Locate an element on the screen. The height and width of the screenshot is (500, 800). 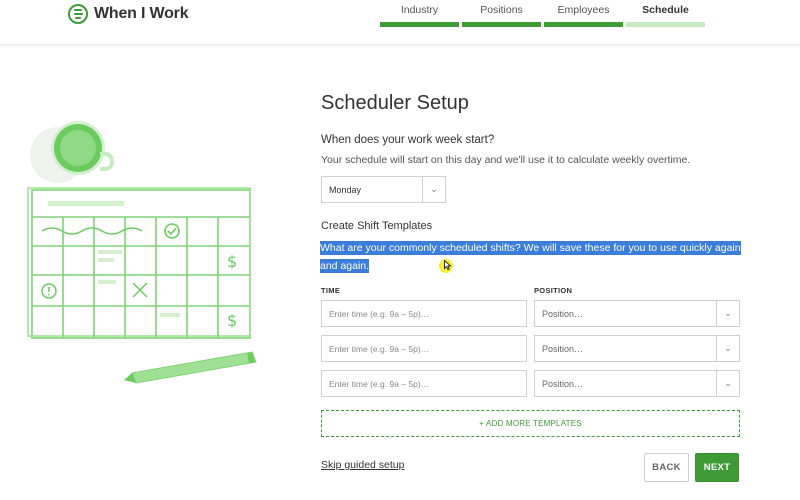
step-schedule: Schedule is located at coordinates (665, 13).